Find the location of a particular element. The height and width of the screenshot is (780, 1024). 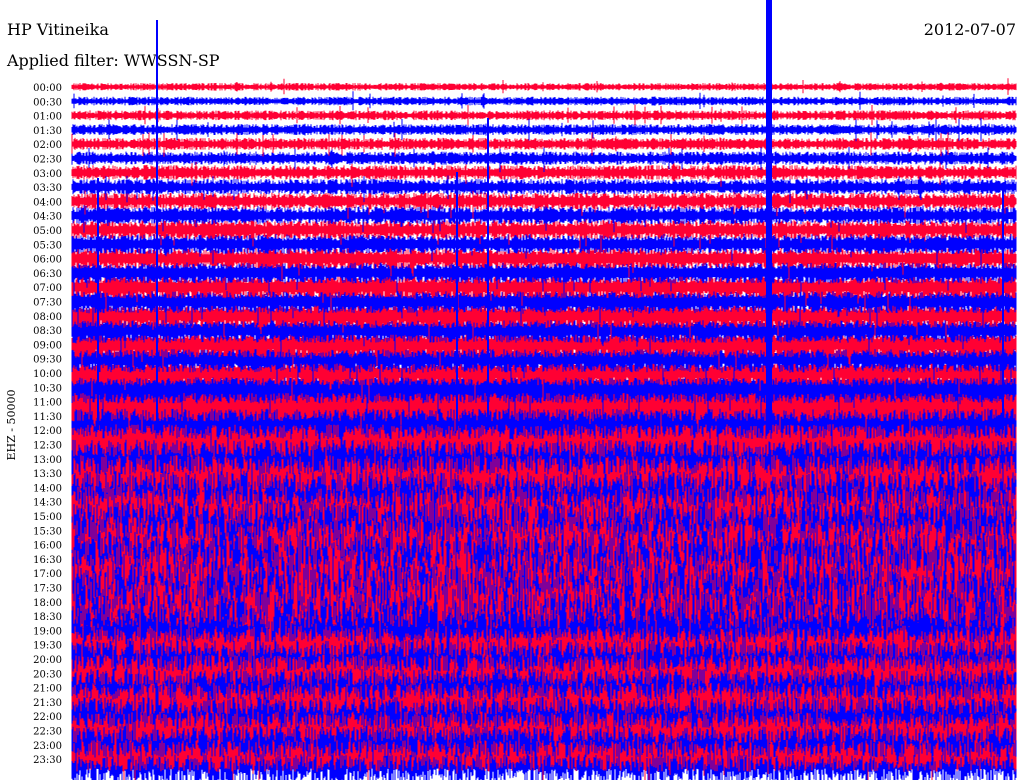

row-label: 06:00 is located at coordinates (47, 260).